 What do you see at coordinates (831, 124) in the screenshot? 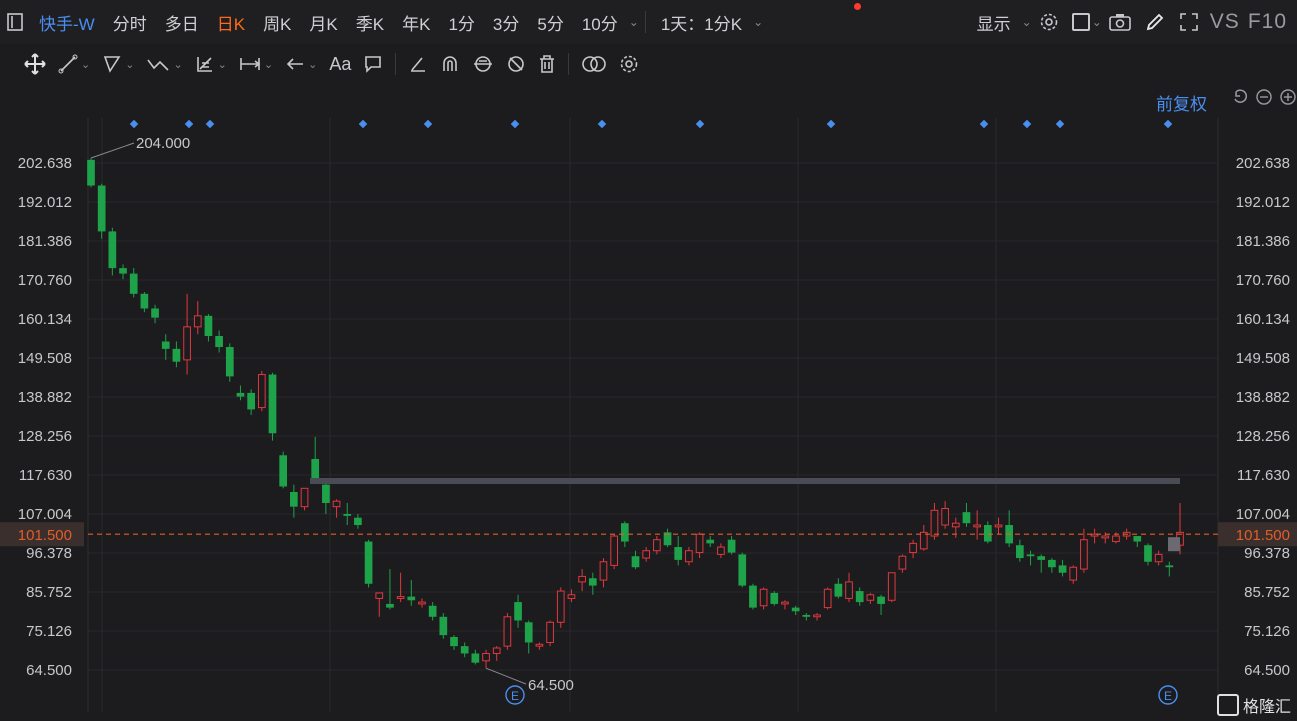
I see `news-diamond-marker` at bounding box center [831, 124].